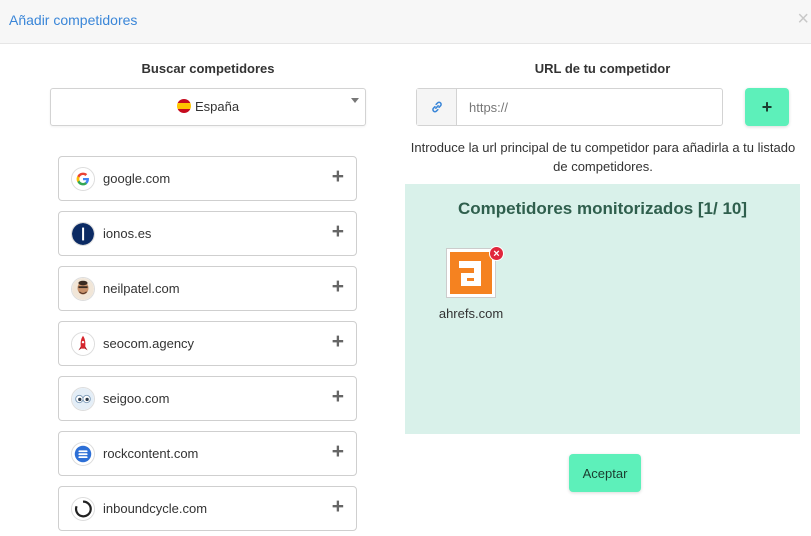 This screenshot has width=811, height=536. What do you see at coordinates (471, 313) in the screenshot?
I see `monitored-name: ahrefs.com` at bounding box center [471, 313].